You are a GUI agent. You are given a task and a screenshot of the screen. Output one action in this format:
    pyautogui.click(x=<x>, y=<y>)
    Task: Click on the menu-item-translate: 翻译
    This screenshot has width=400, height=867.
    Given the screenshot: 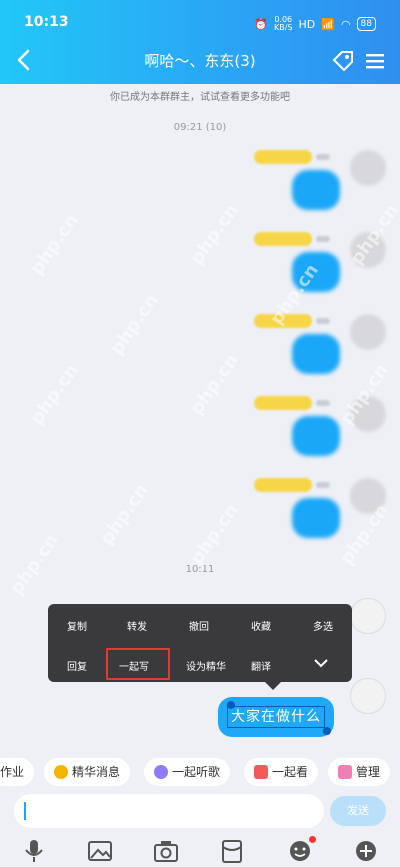 What is the action you would take?
    pyautogui.click(x=261, y=665)
    